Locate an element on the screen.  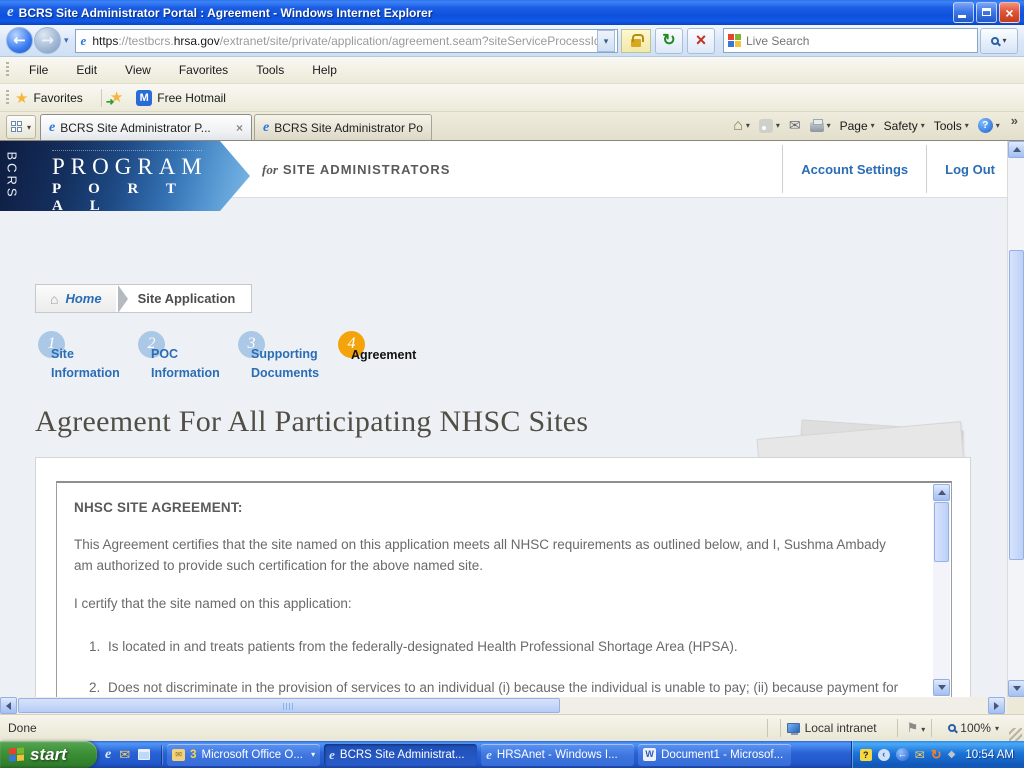
log-out-link: Log Out is located at coordinates (970, 169).